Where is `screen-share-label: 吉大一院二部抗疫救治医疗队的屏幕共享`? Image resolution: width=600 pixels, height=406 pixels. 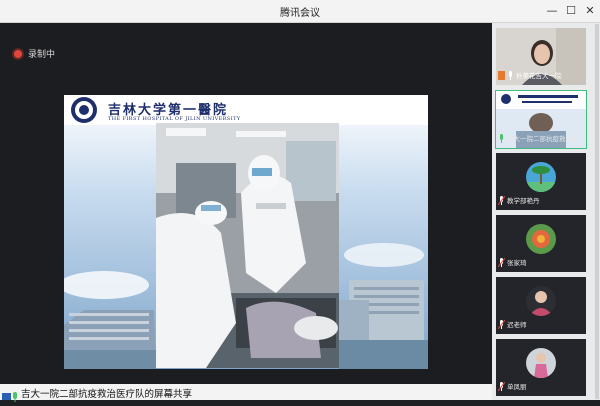
screen-share-label: 吉大一院二部抗疫救治医疗队的屏幕共享 is located at coordinates (107, 394).